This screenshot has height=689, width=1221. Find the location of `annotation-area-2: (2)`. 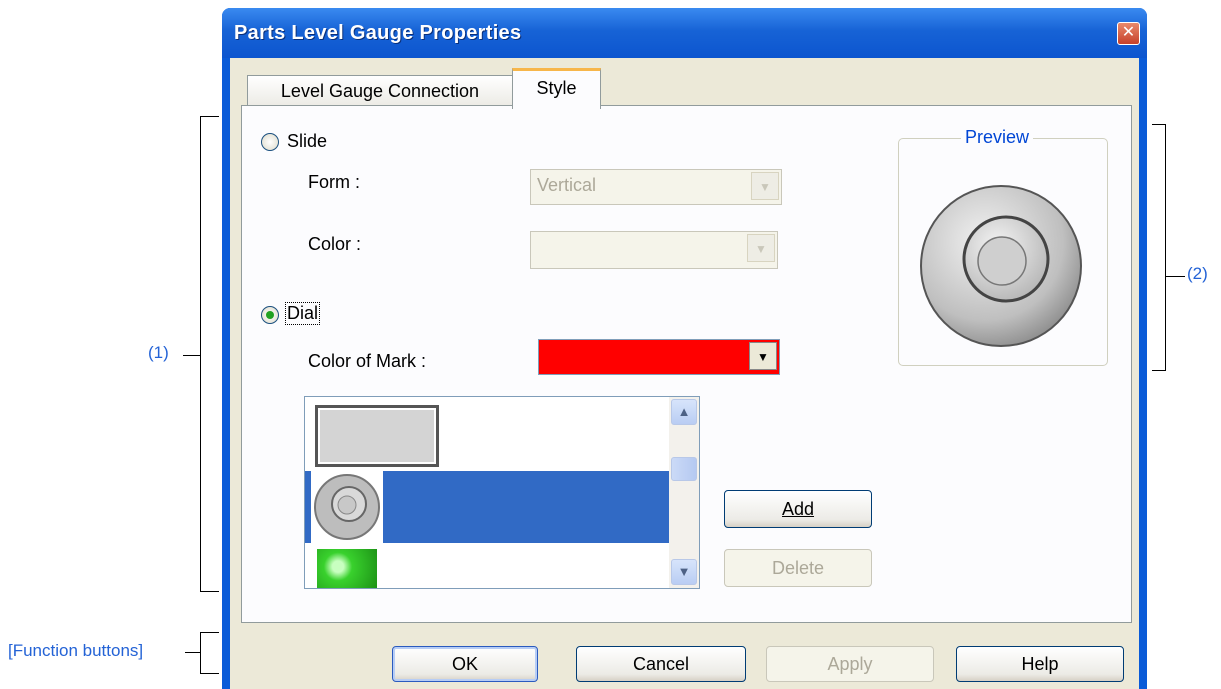

annotation-area-2: (2) is located at coordinates (1197, 273).